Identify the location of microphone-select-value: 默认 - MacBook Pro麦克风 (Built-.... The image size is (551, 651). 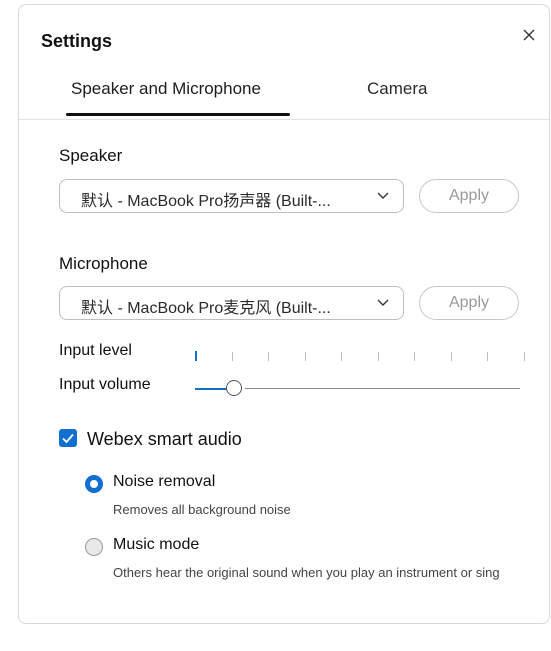
(206, 308).